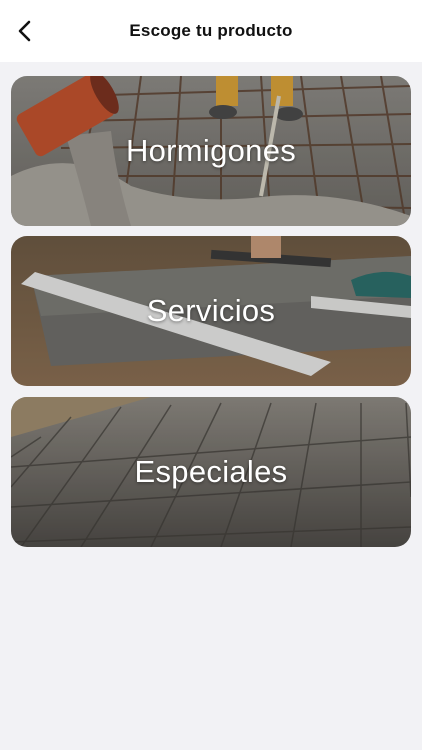  I want to click on chevron-left-icon, so click(24, 31).